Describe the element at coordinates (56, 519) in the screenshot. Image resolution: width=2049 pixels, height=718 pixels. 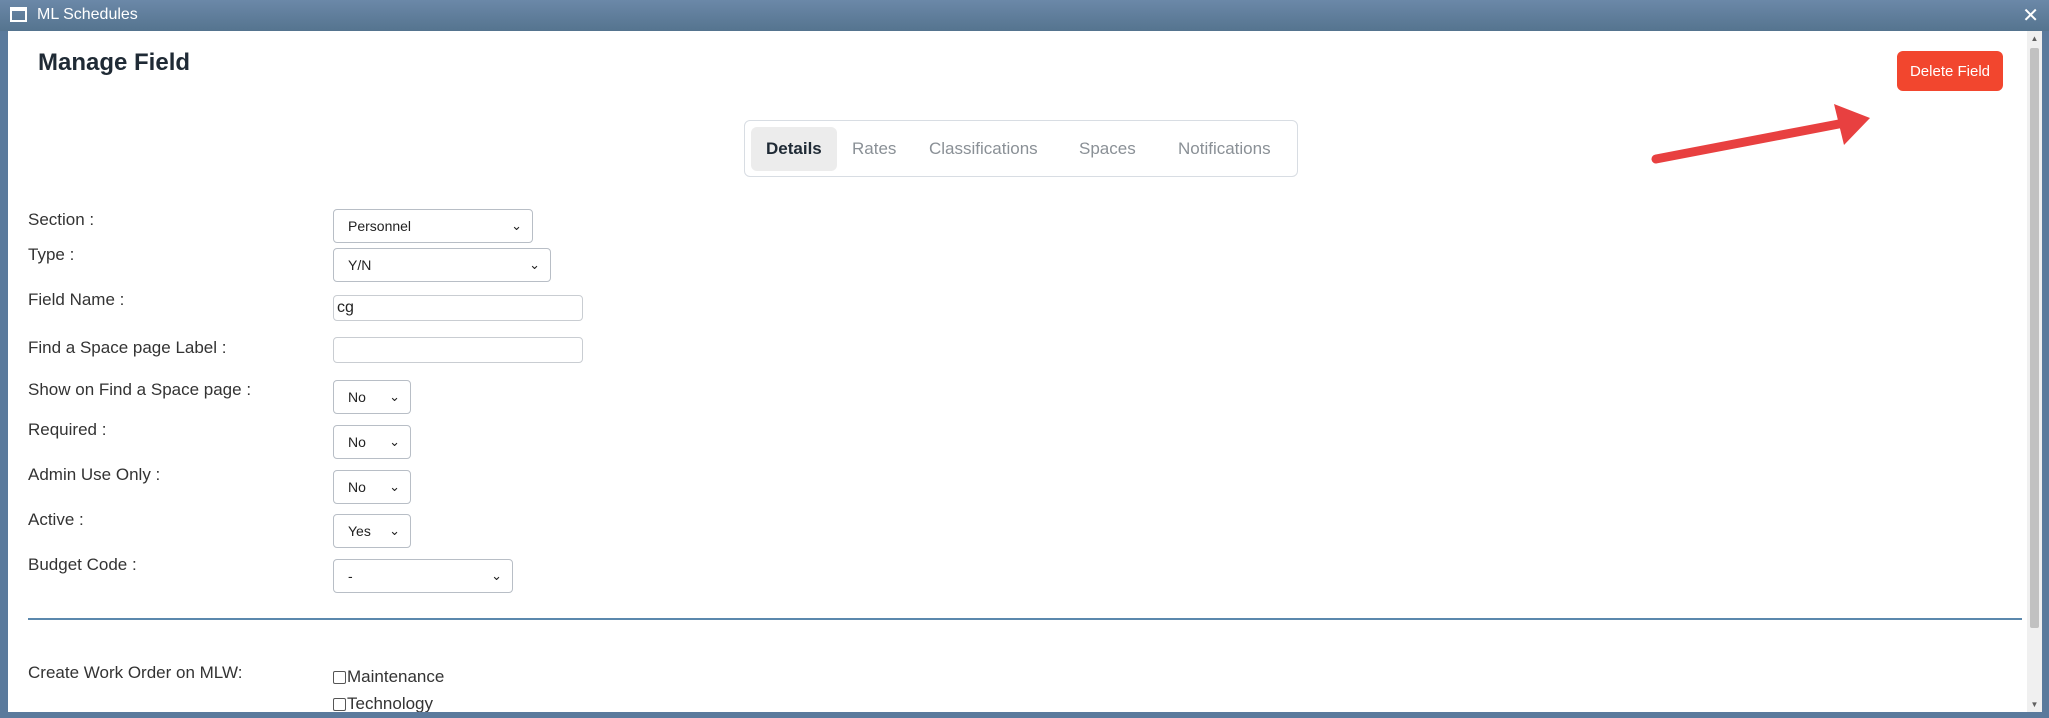
I see `active-label: Active :` at that location.